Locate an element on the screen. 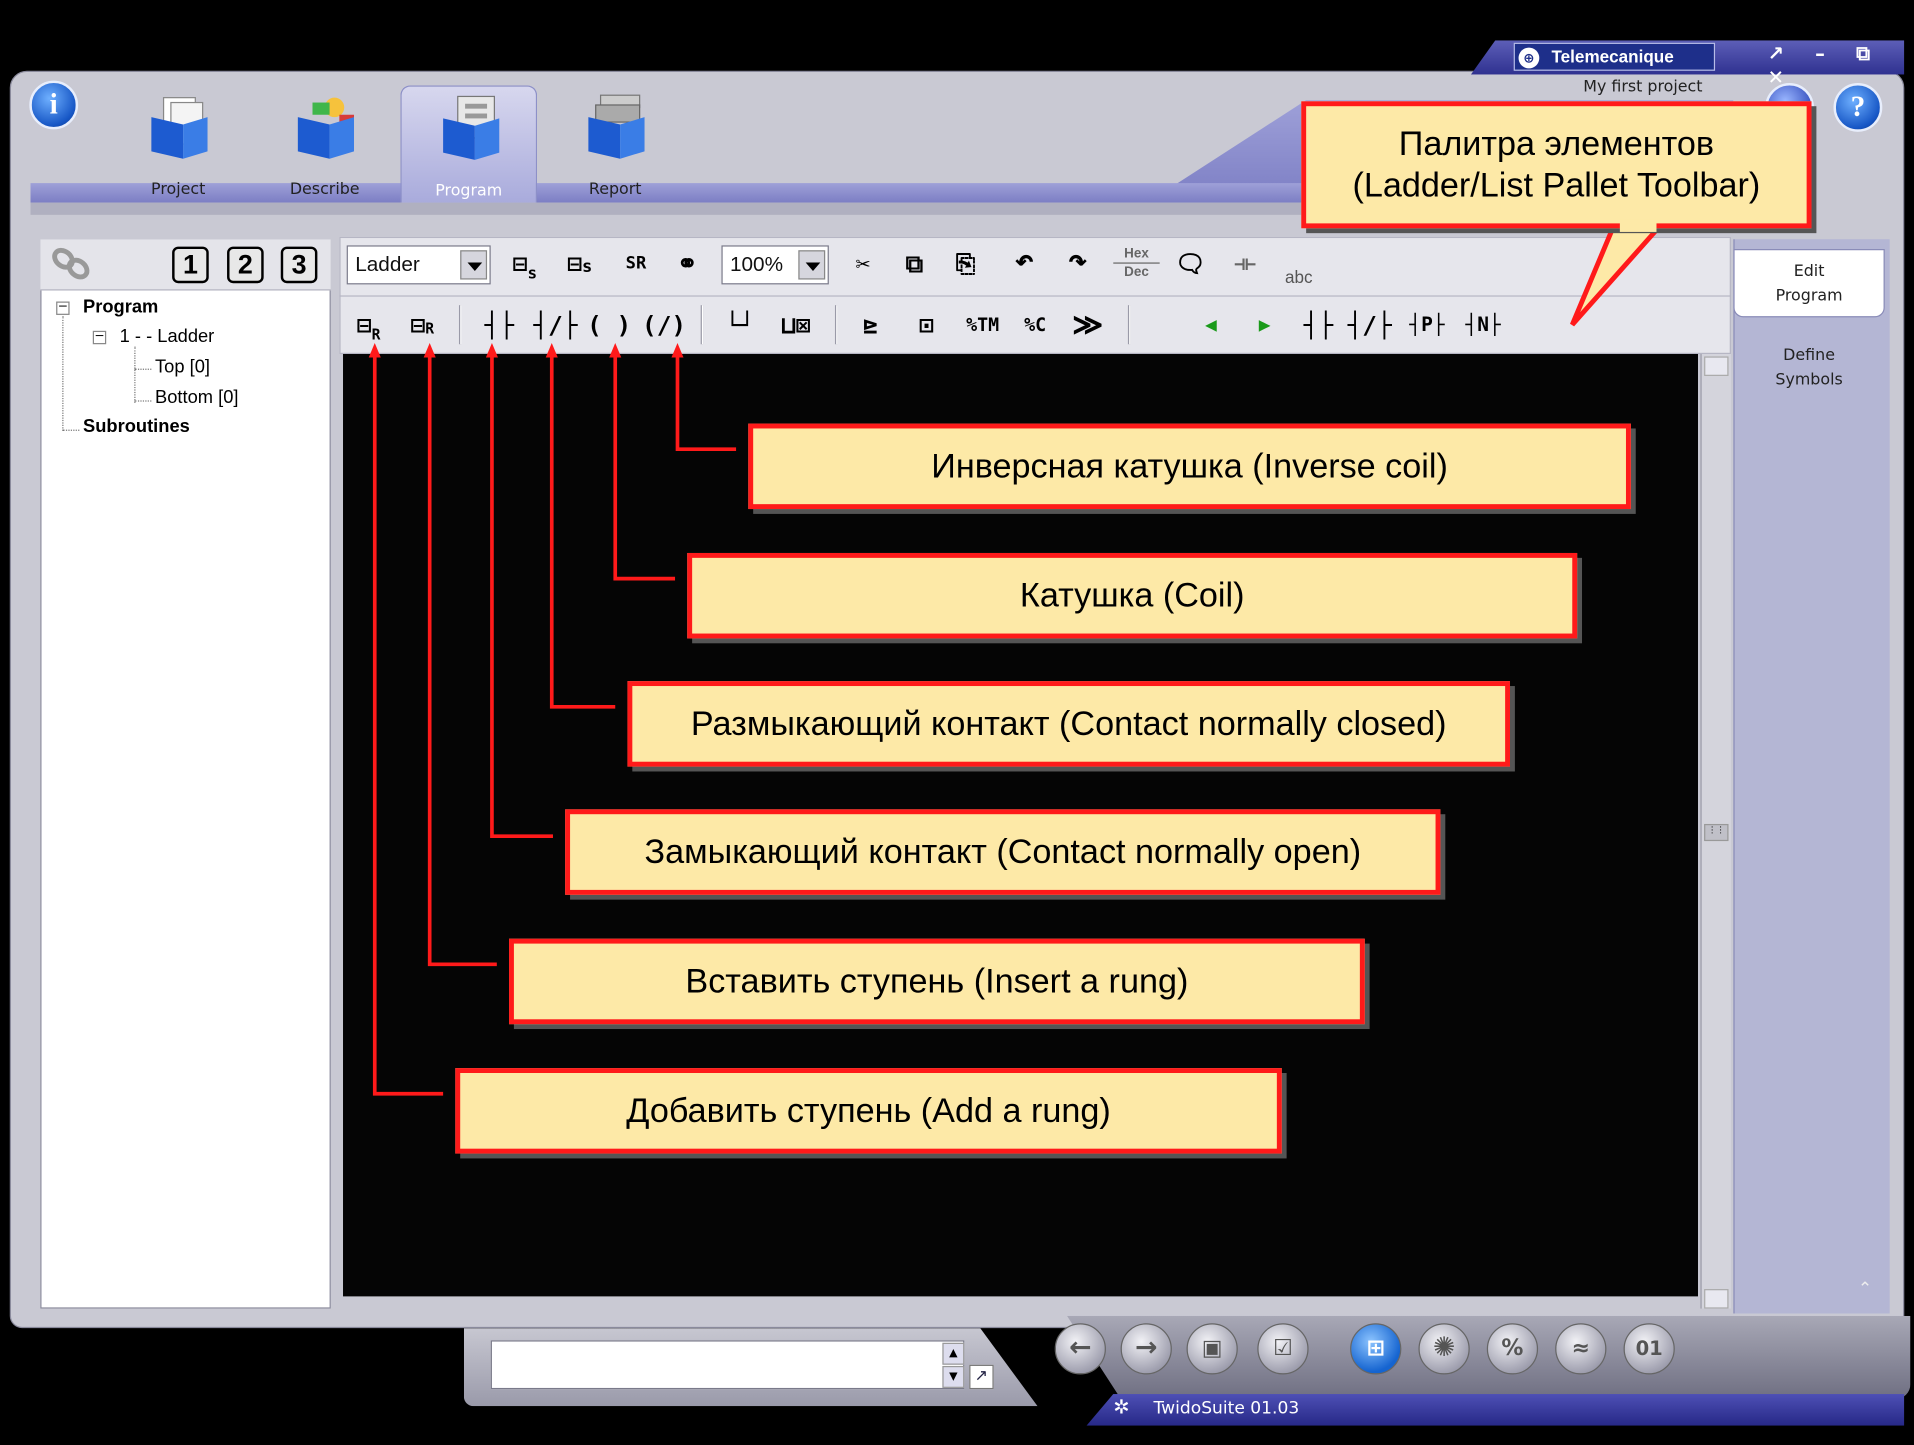 Image resolution: width=1914 pixels, height=1445 pixels. callout-pointer-joint is located at coordinates (1638, 225).